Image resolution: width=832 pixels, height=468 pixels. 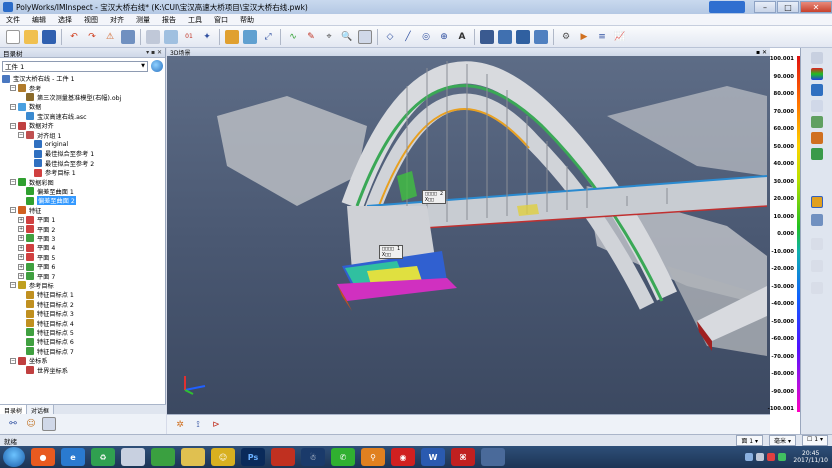 What do you see at coordinates (434, 197) in the screenshot?
I see `target-label-2: □□□□ 2 X□□` at bounding box center [434, 197].